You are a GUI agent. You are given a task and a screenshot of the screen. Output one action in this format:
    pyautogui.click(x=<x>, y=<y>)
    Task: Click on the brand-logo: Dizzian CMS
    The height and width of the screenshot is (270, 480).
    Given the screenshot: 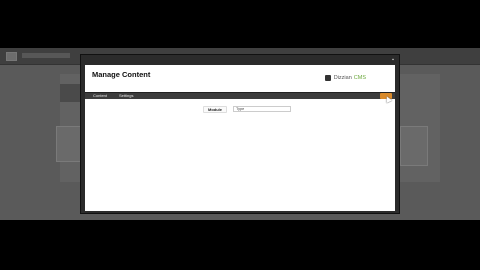 What is the action you would take?
    pyautogui.click(x=345, y=78)
    